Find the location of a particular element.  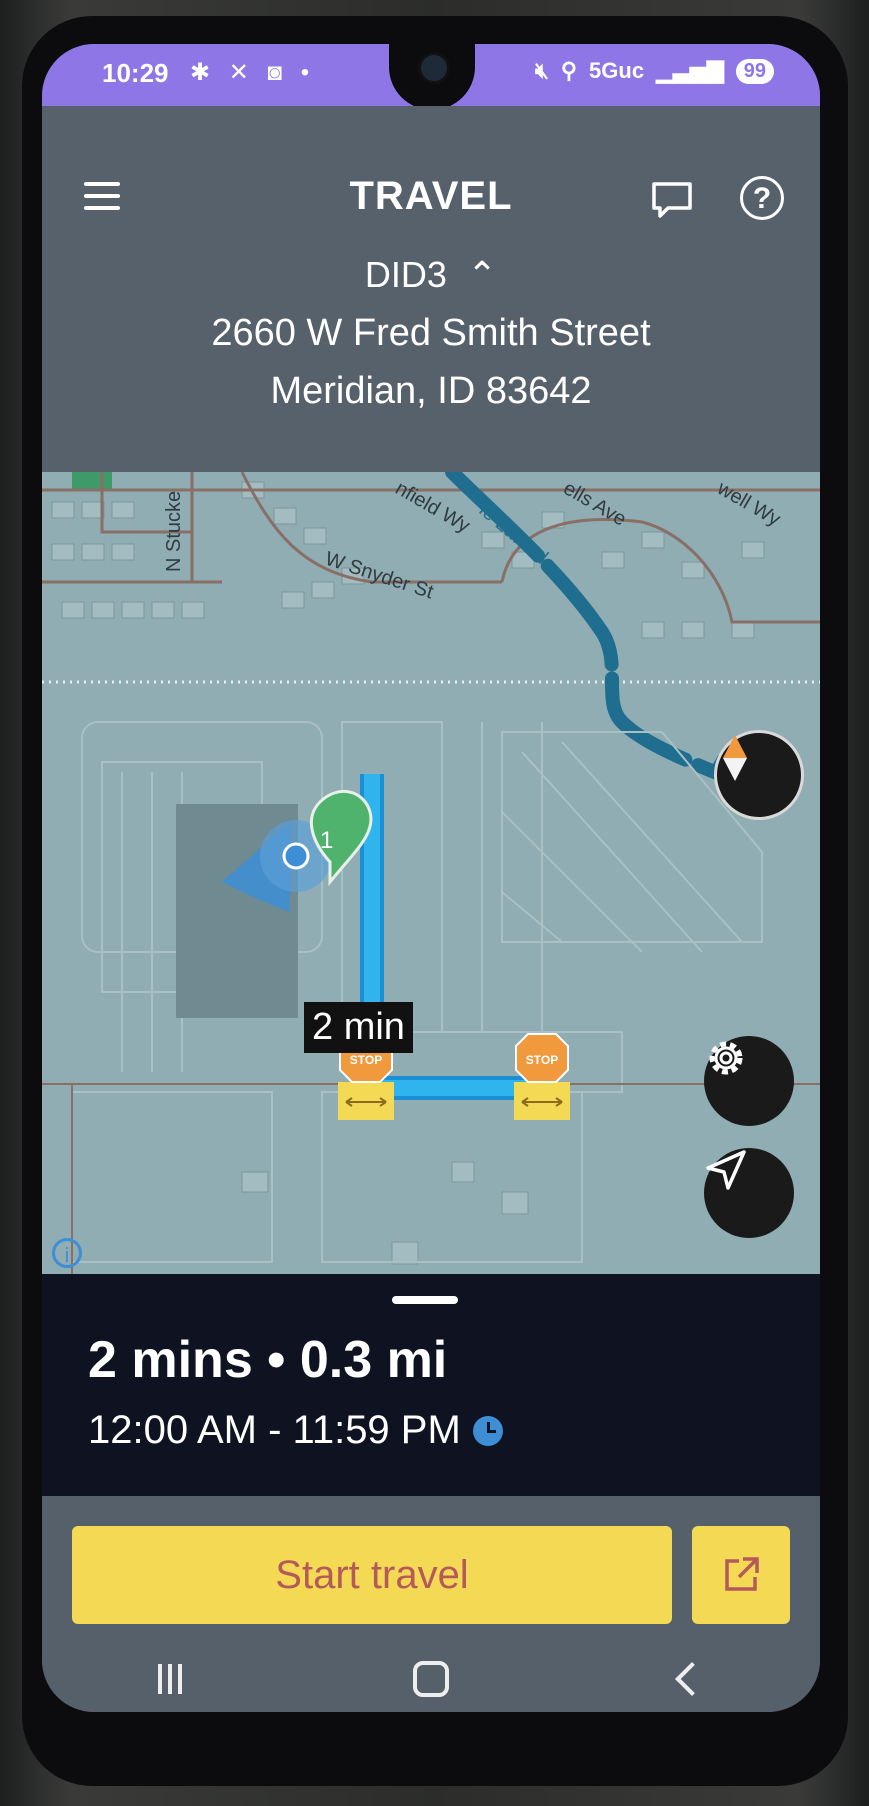

mute-icon: 🔇︎ is located at coordinates (542, 70).